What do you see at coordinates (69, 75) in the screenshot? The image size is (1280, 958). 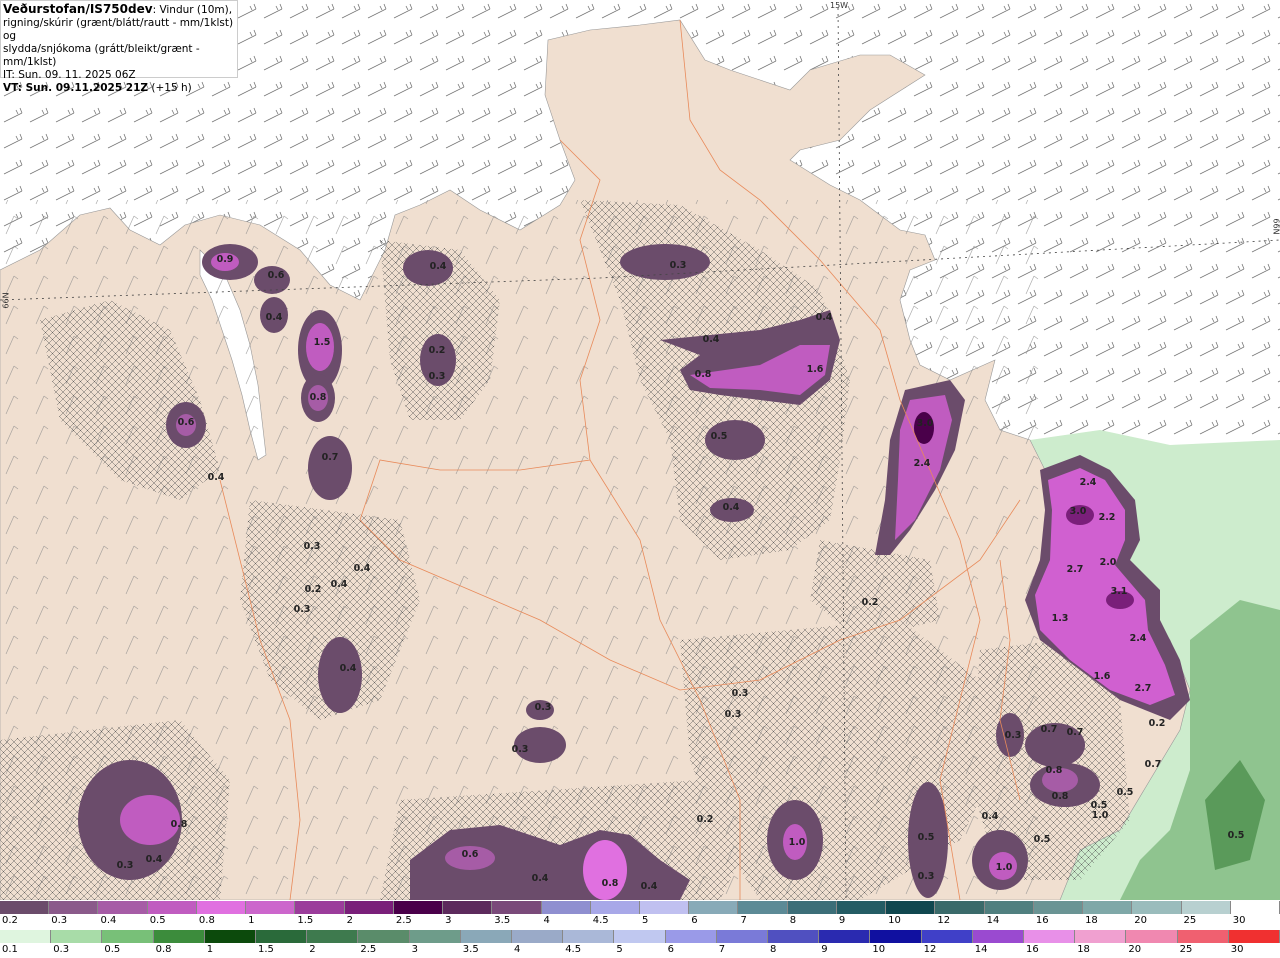 I see `header-issue-time: IT: Sun. 09. 11. 2025 06Z` at bounding box center [69, 75].